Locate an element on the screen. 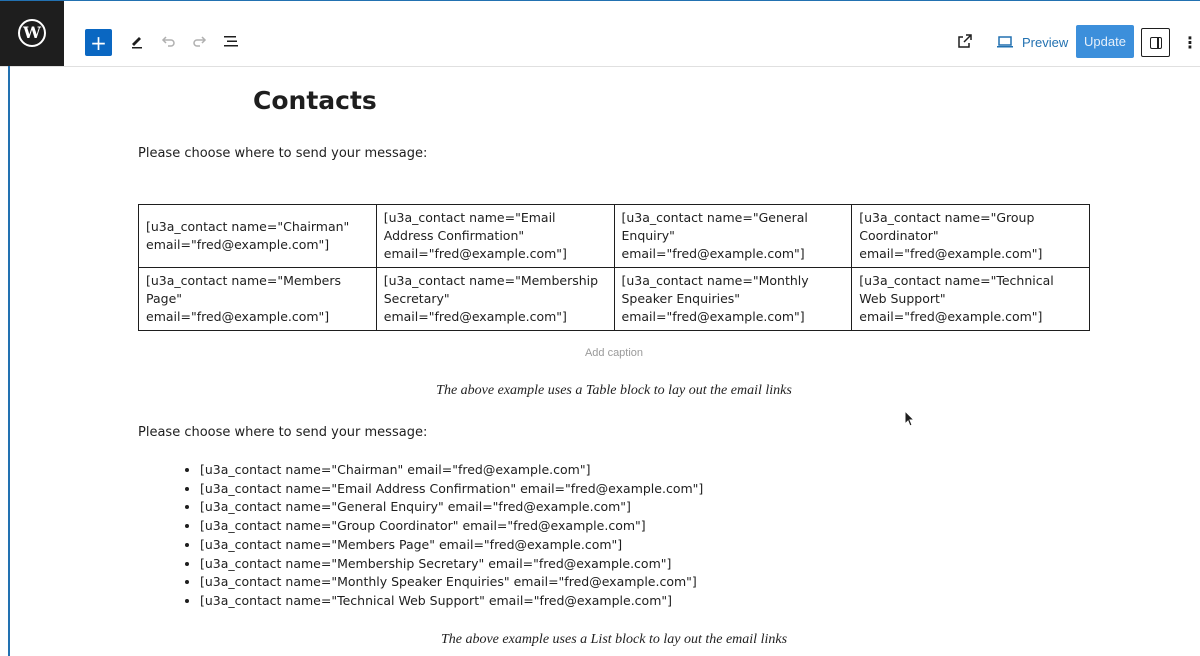 This screenshot has height=656, width=1200. update-button: Update is located at coordinates (1105, 41).